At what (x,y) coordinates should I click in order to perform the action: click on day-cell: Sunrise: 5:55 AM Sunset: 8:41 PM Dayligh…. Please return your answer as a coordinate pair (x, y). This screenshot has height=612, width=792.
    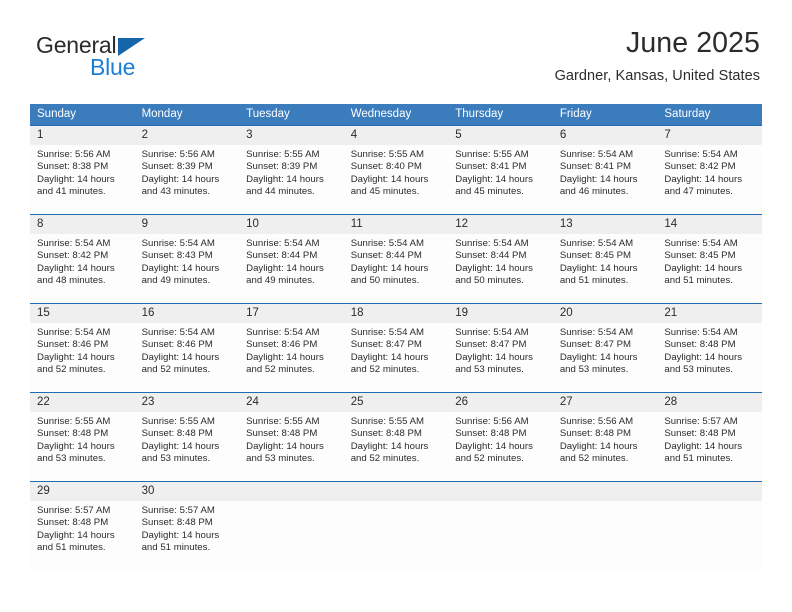
    Looking at the image, I should click on (500, 179).